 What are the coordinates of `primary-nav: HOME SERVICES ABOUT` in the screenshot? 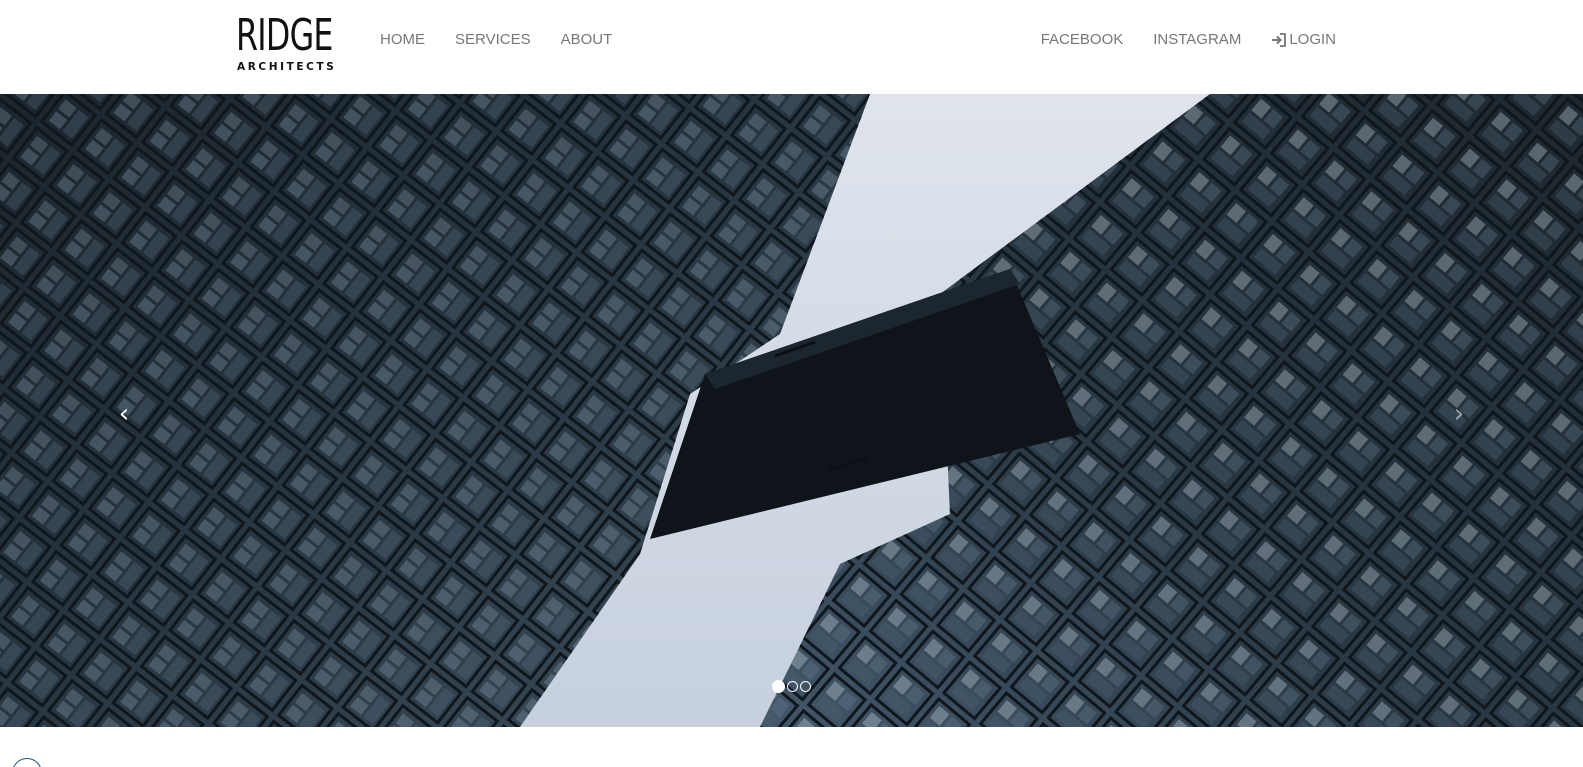 It's located at (511, 40).